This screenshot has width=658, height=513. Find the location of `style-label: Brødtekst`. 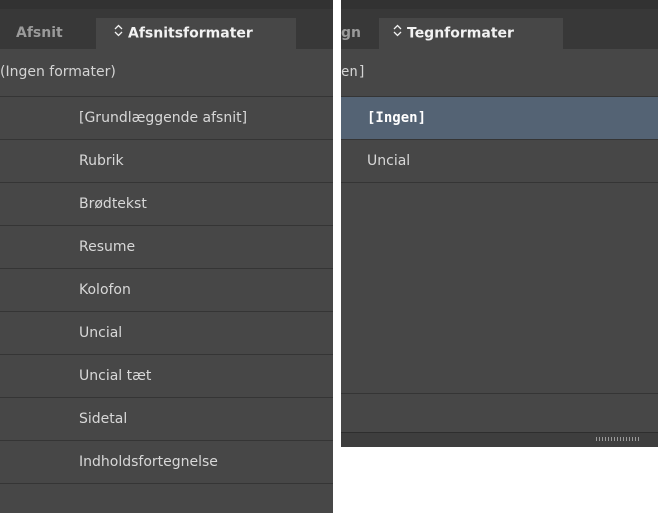

style-label: Brødtekst is located at coordinates (113, 204).